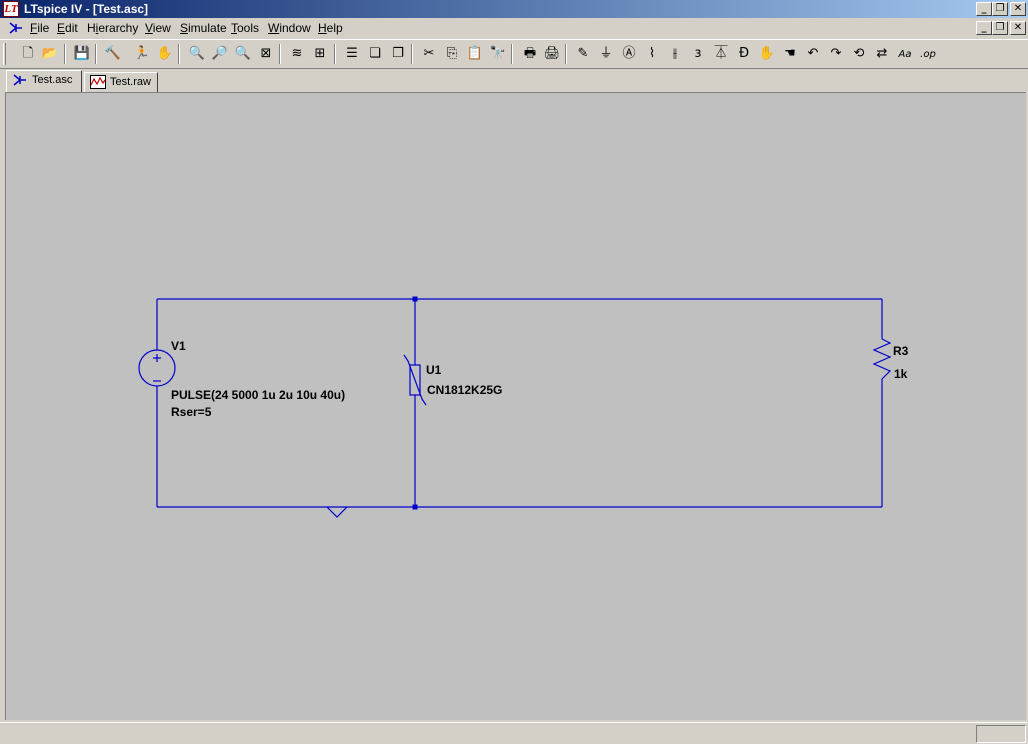 The width and height of the screenshot is (1028, 744). I want to click on menu-window: Window, so click(289, 28).